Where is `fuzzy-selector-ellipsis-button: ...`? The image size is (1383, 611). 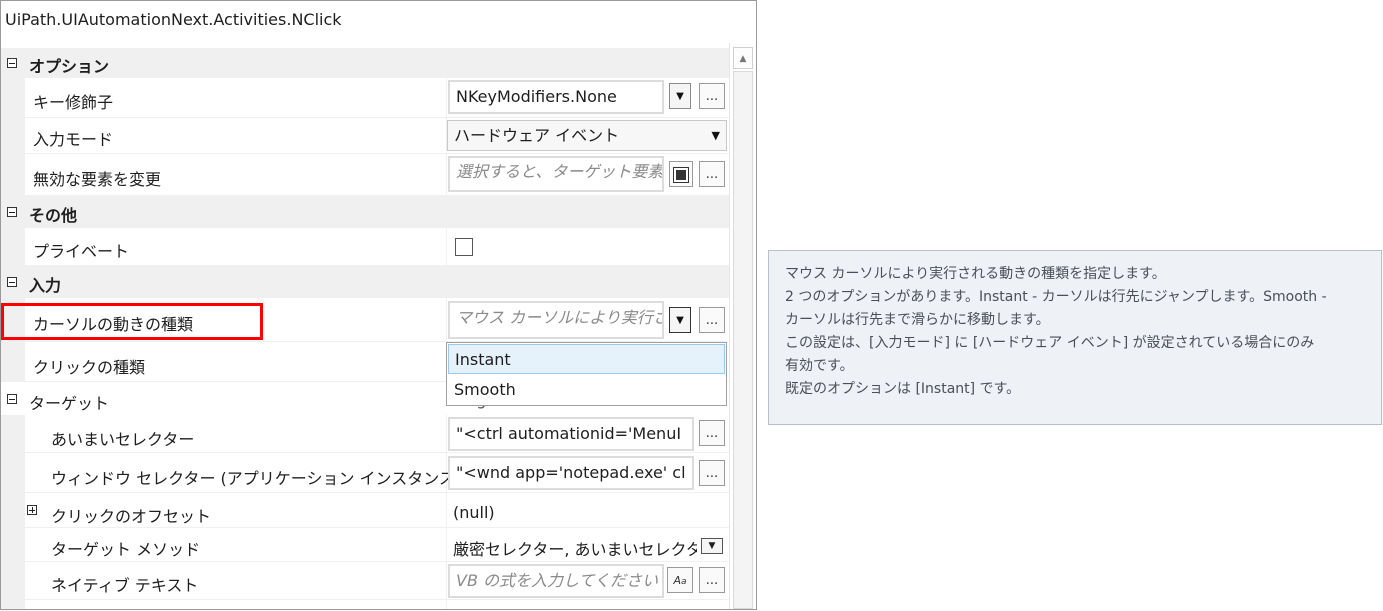
fuzzy-selector-ellipsis-button: ... is located at coordinates (712, 433).